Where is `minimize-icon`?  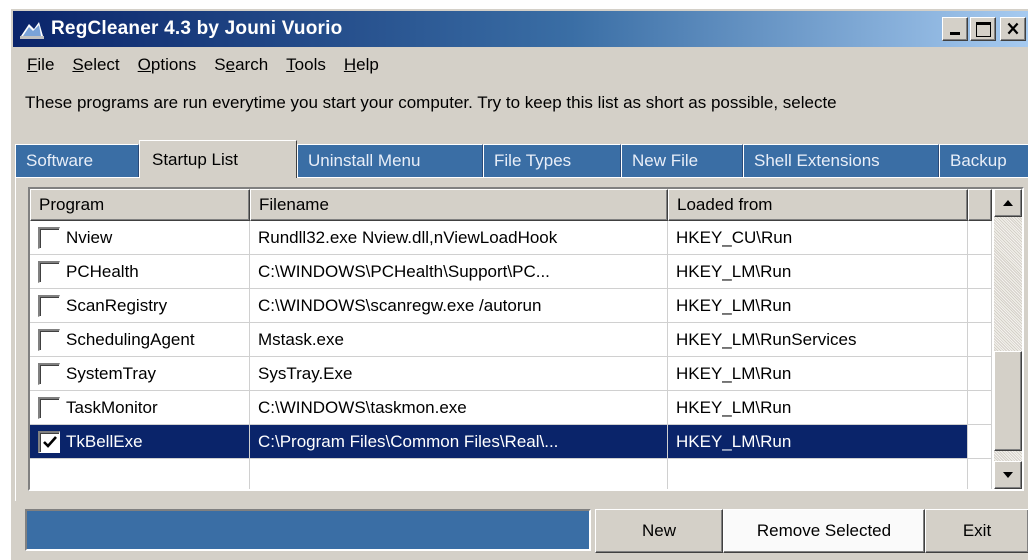
minimize-icon is located at coordinates (955, 29).